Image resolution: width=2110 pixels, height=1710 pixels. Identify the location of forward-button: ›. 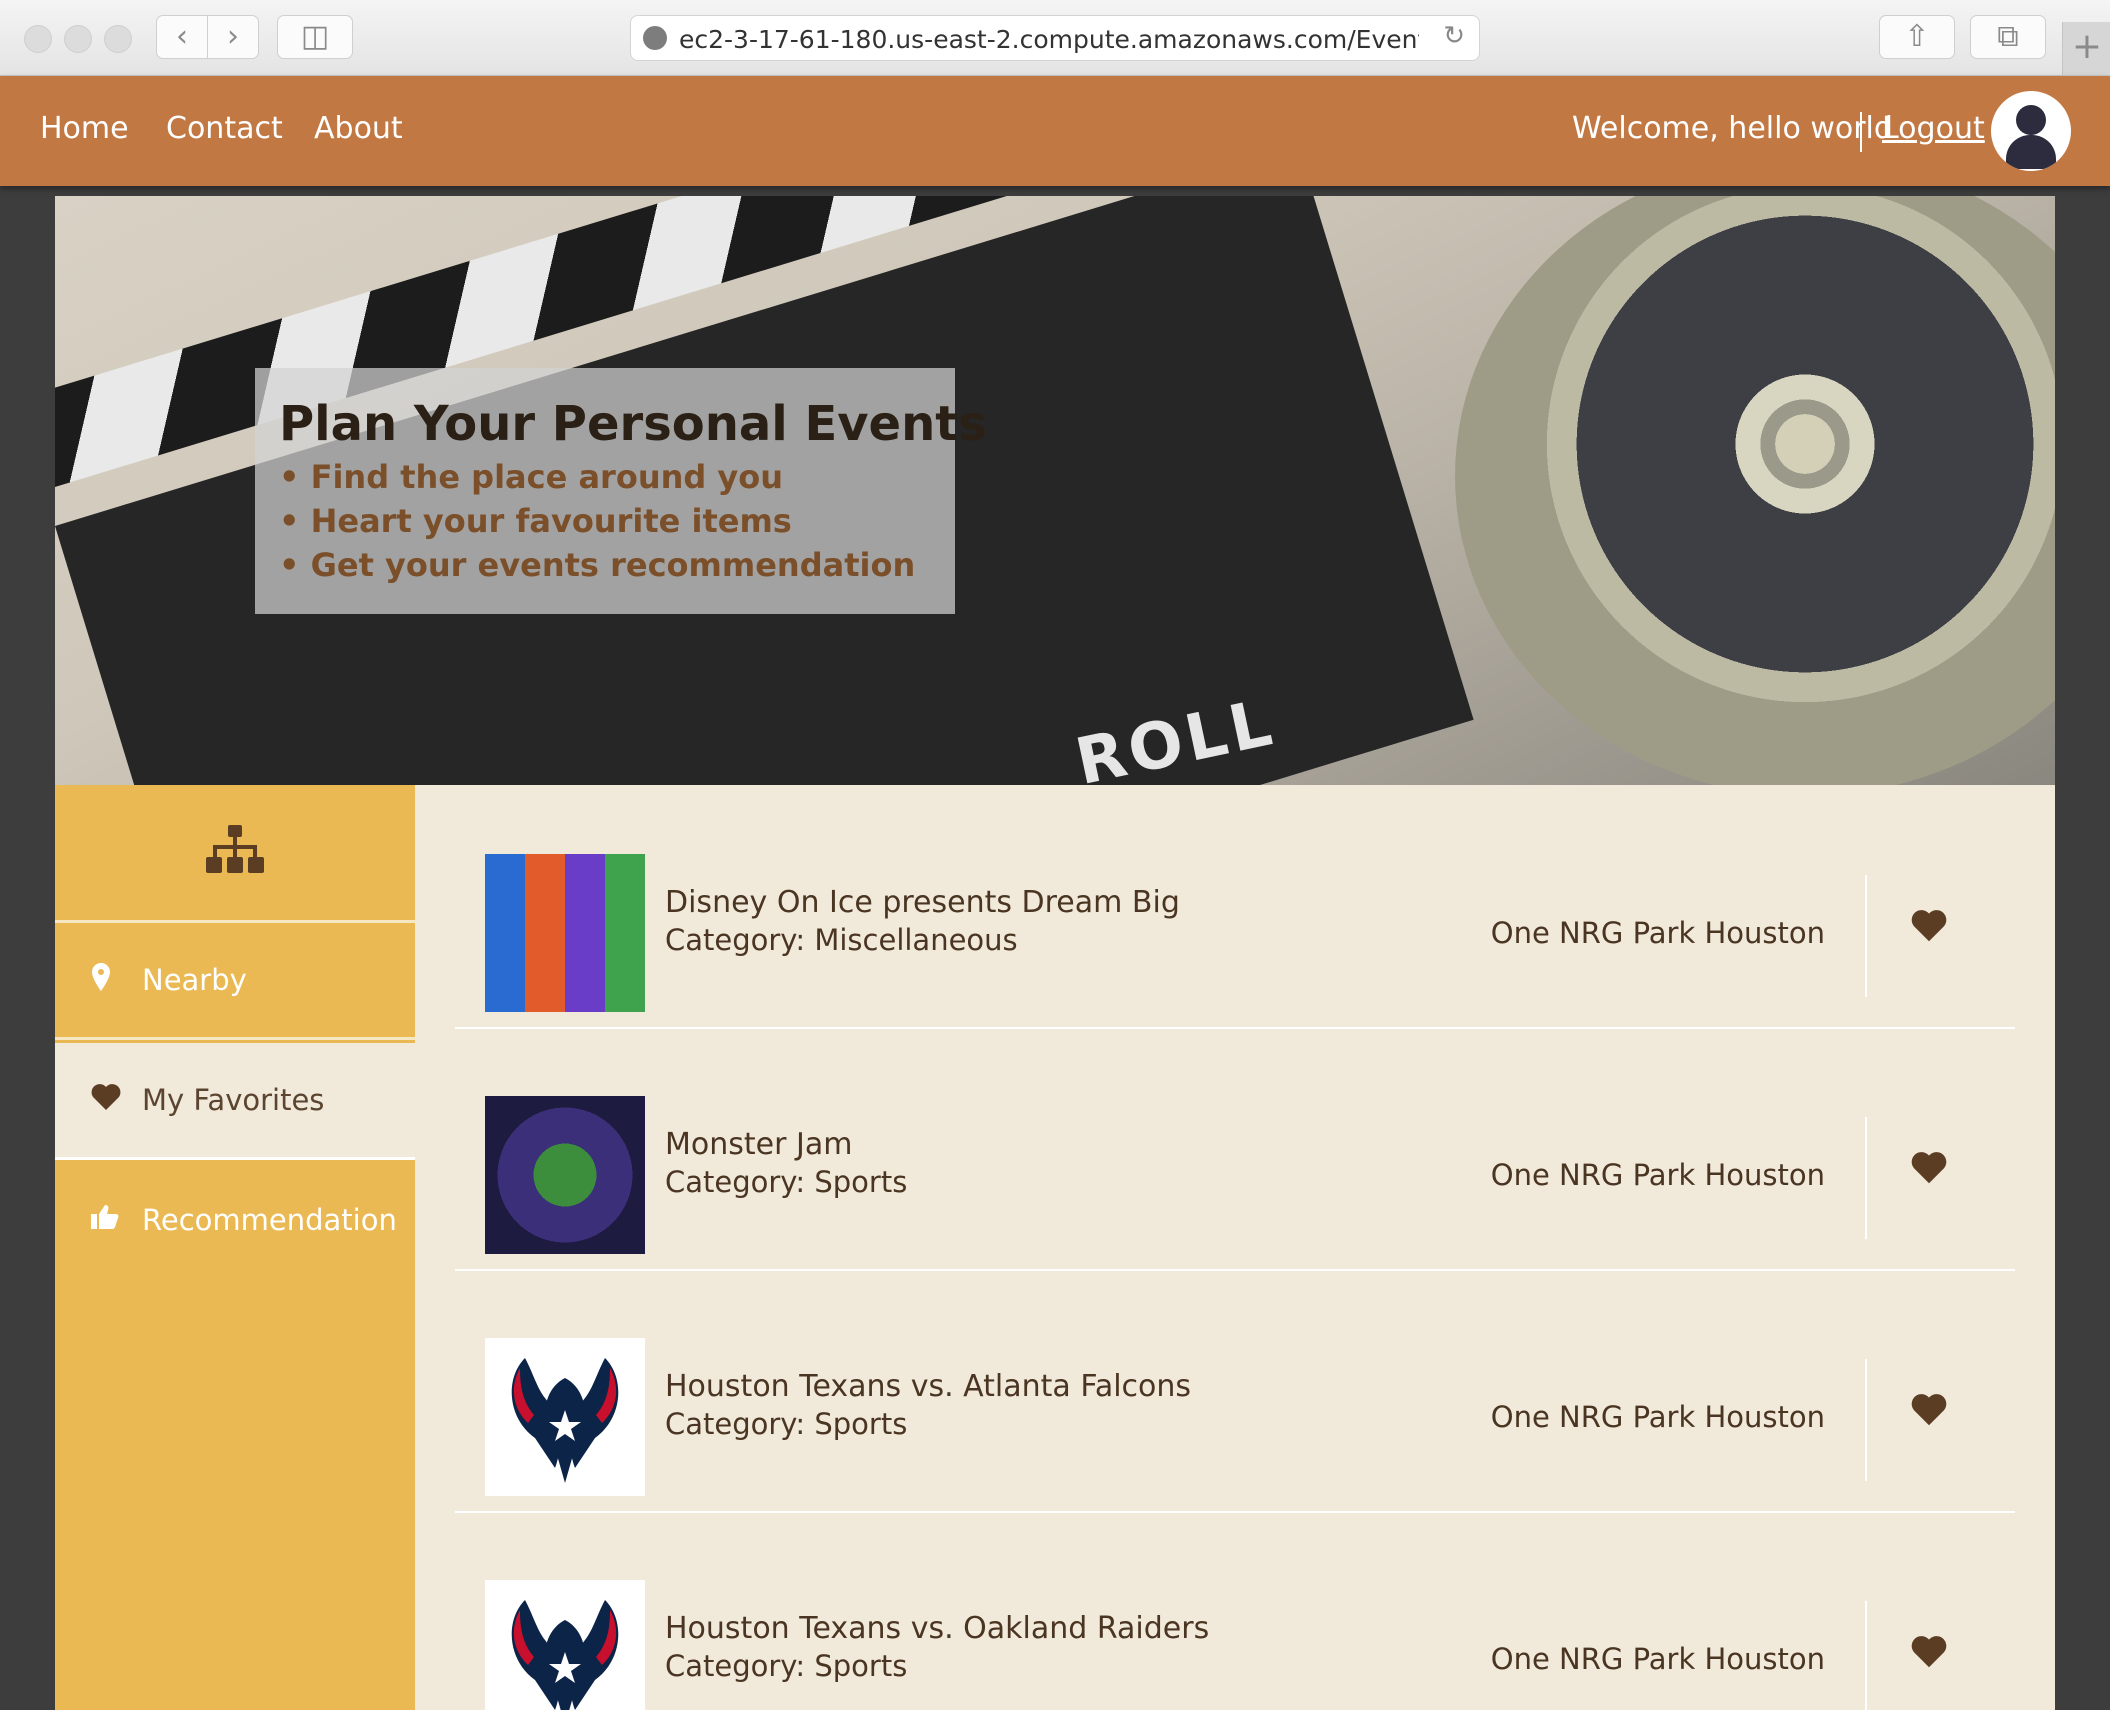
(233, 37).